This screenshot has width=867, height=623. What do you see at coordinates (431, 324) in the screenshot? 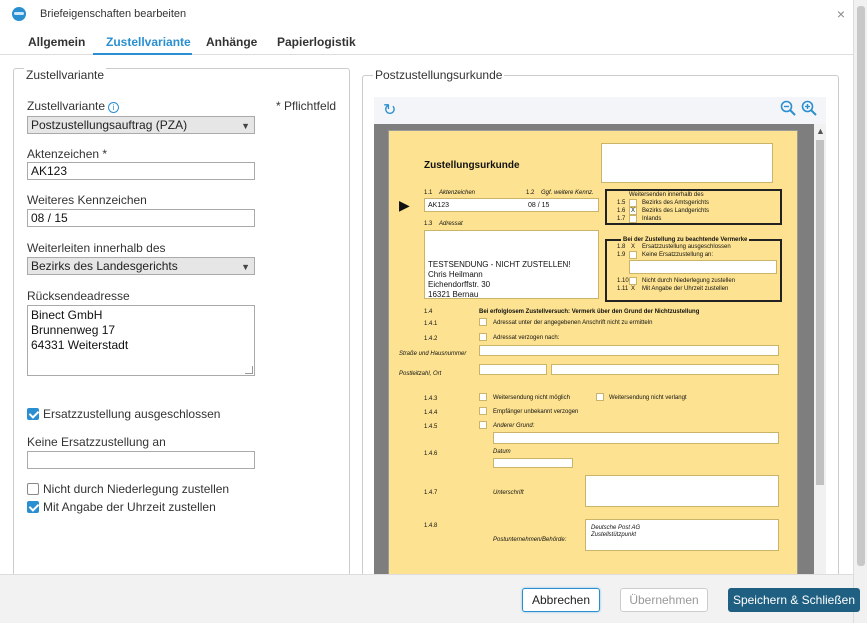
I see `doc-number: 1.4.1` at bounding box center [431, 324].